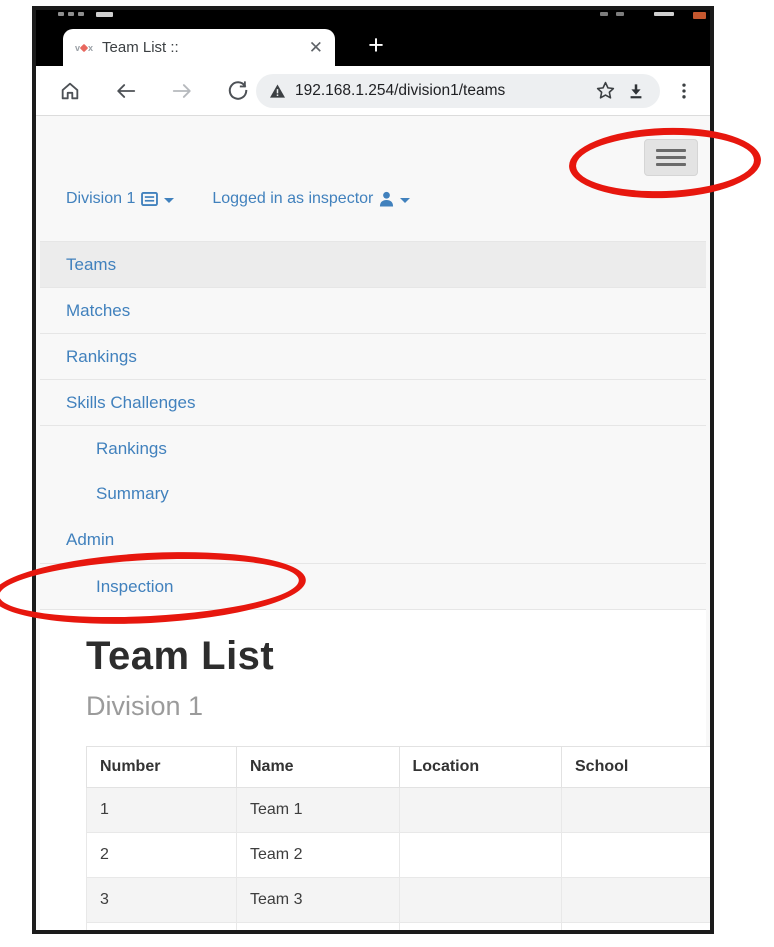 This screenshot has height=947, width=774. Describe the element at coordinates (440, 91) in the screenshot. I see `url-text: 192.168.1.254/division1/teams` at that location.